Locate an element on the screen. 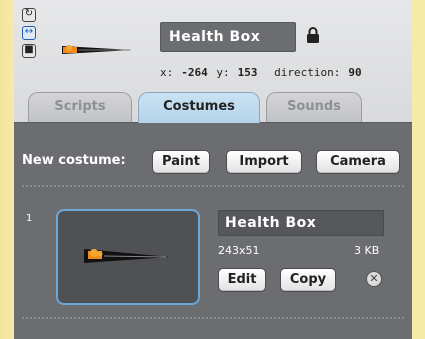 The image size is (425, 339). y-value: 153 is located at coordinates (247, 72).